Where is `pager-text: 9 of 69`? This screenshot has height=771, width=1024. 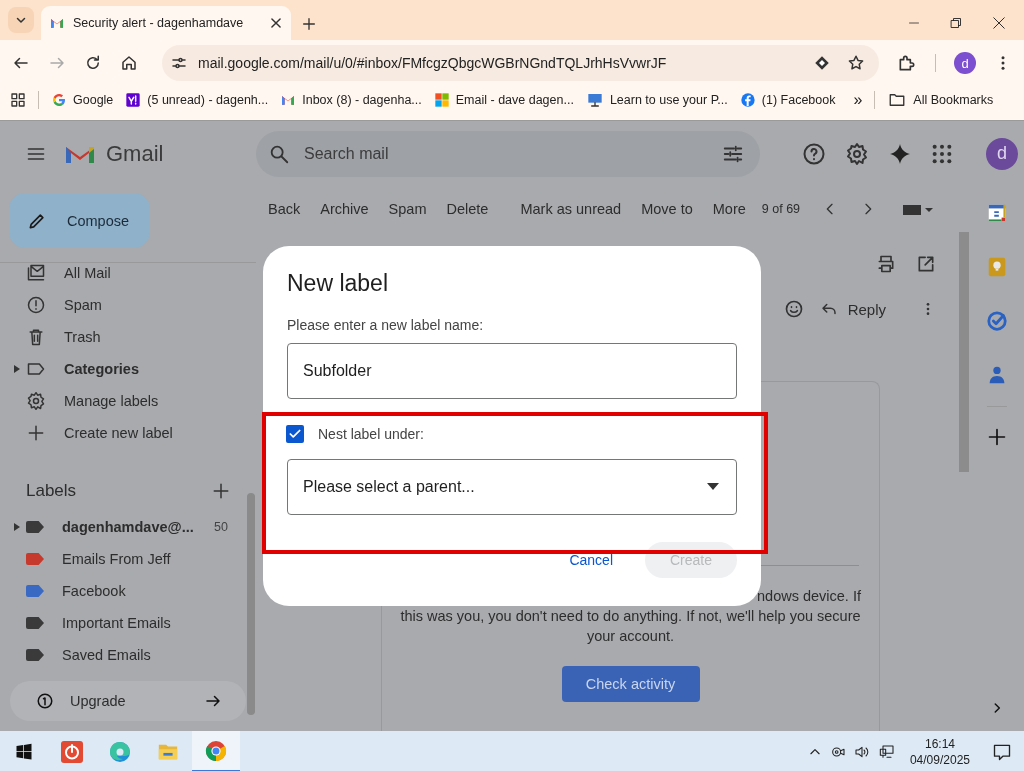
pager-text: 9 of 69 is located at coordinates (781, 209).